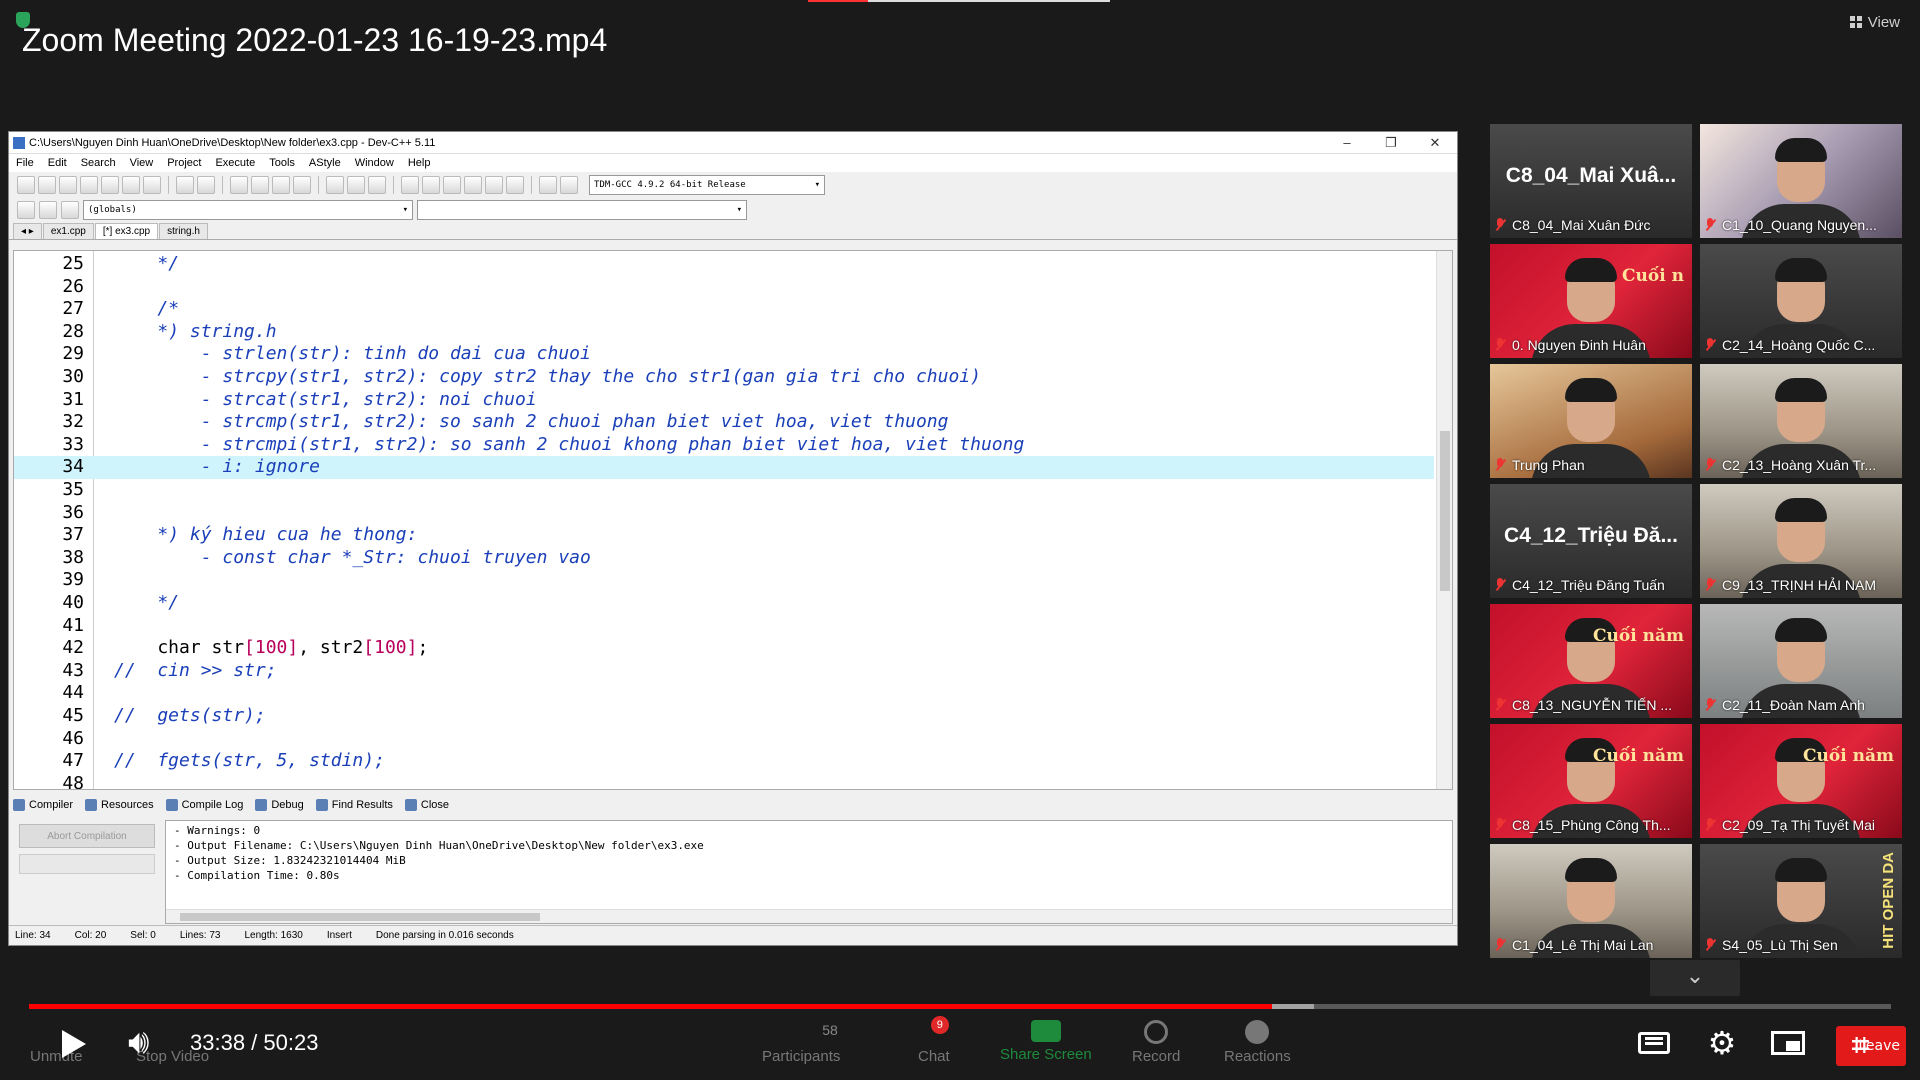 The height and width of the screenshot is (1080, 1920). What do you see at coordinates (1871, 1046) in the screenshot?
I see `leave-button: ⌗ Leave` at bounding box center [1871, 1046].